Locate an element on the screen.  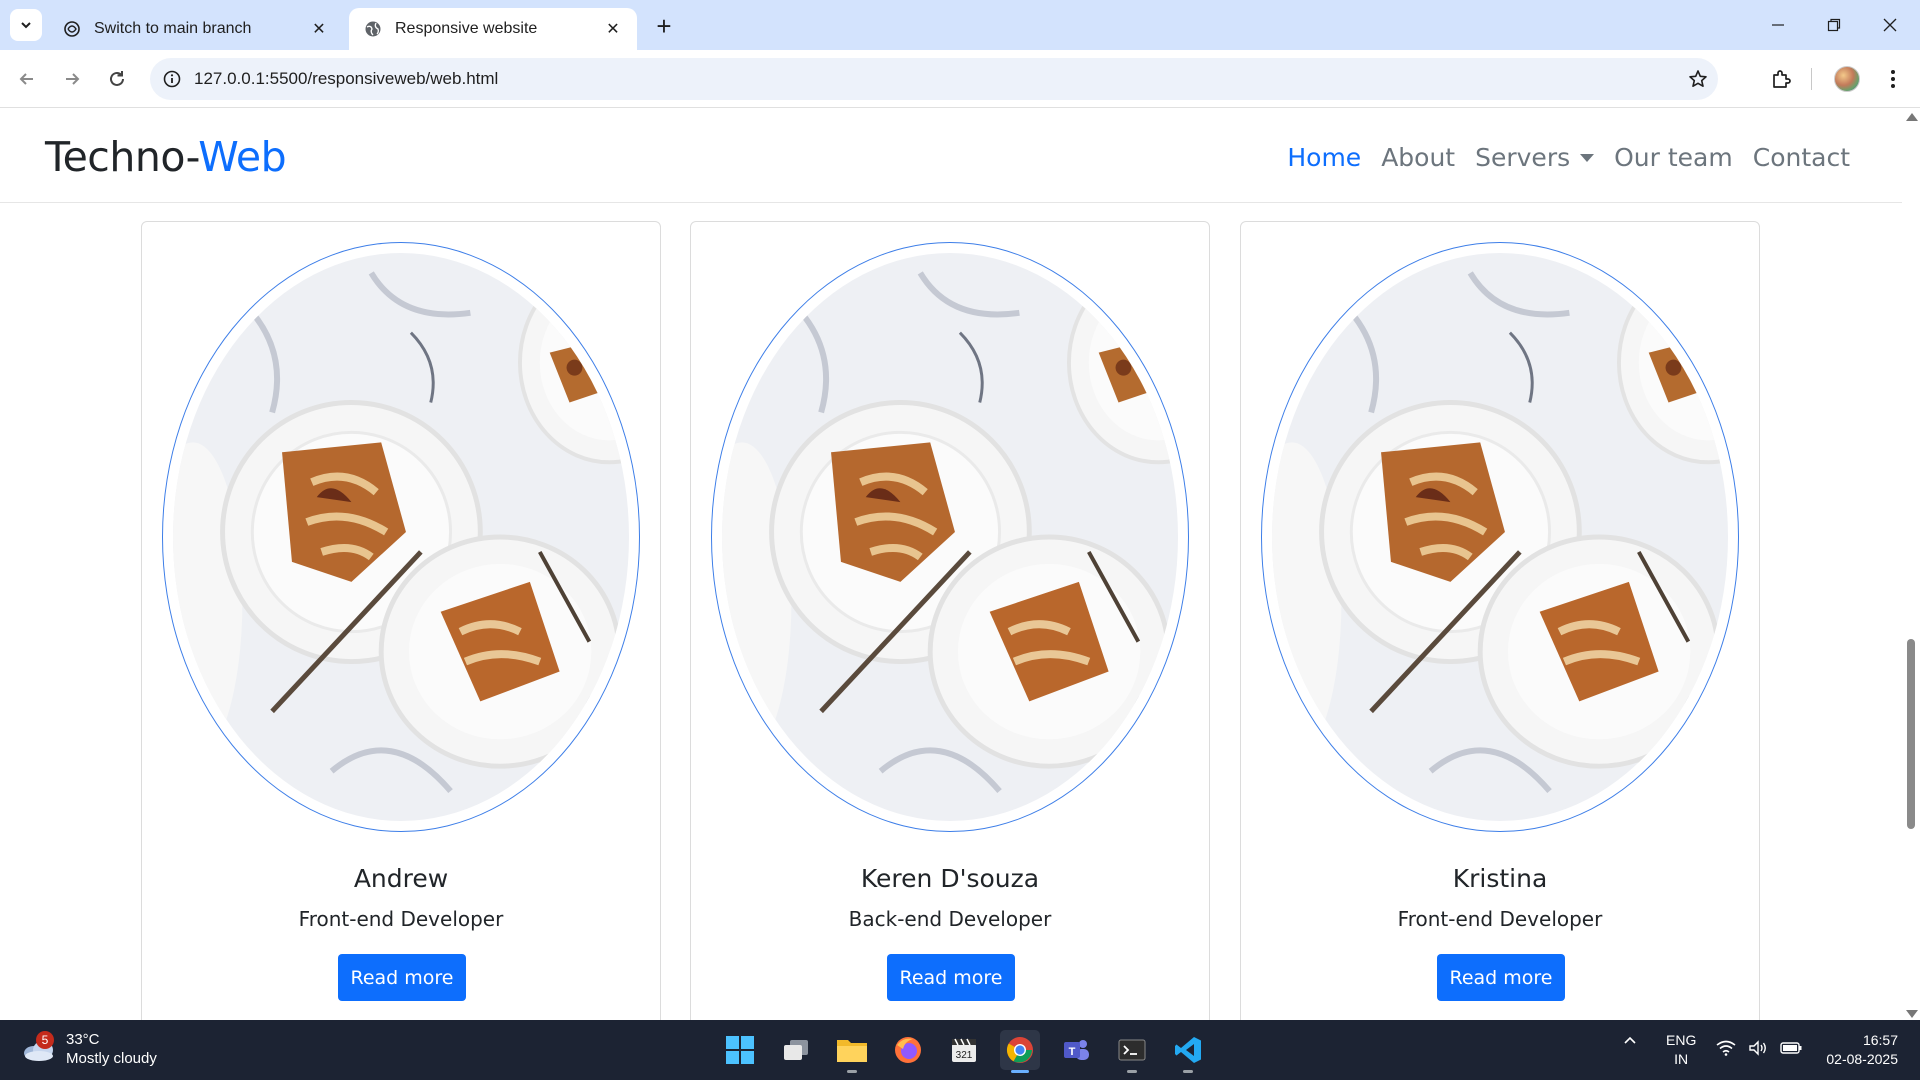
restore-icon is located at coordinates (1833, 25).